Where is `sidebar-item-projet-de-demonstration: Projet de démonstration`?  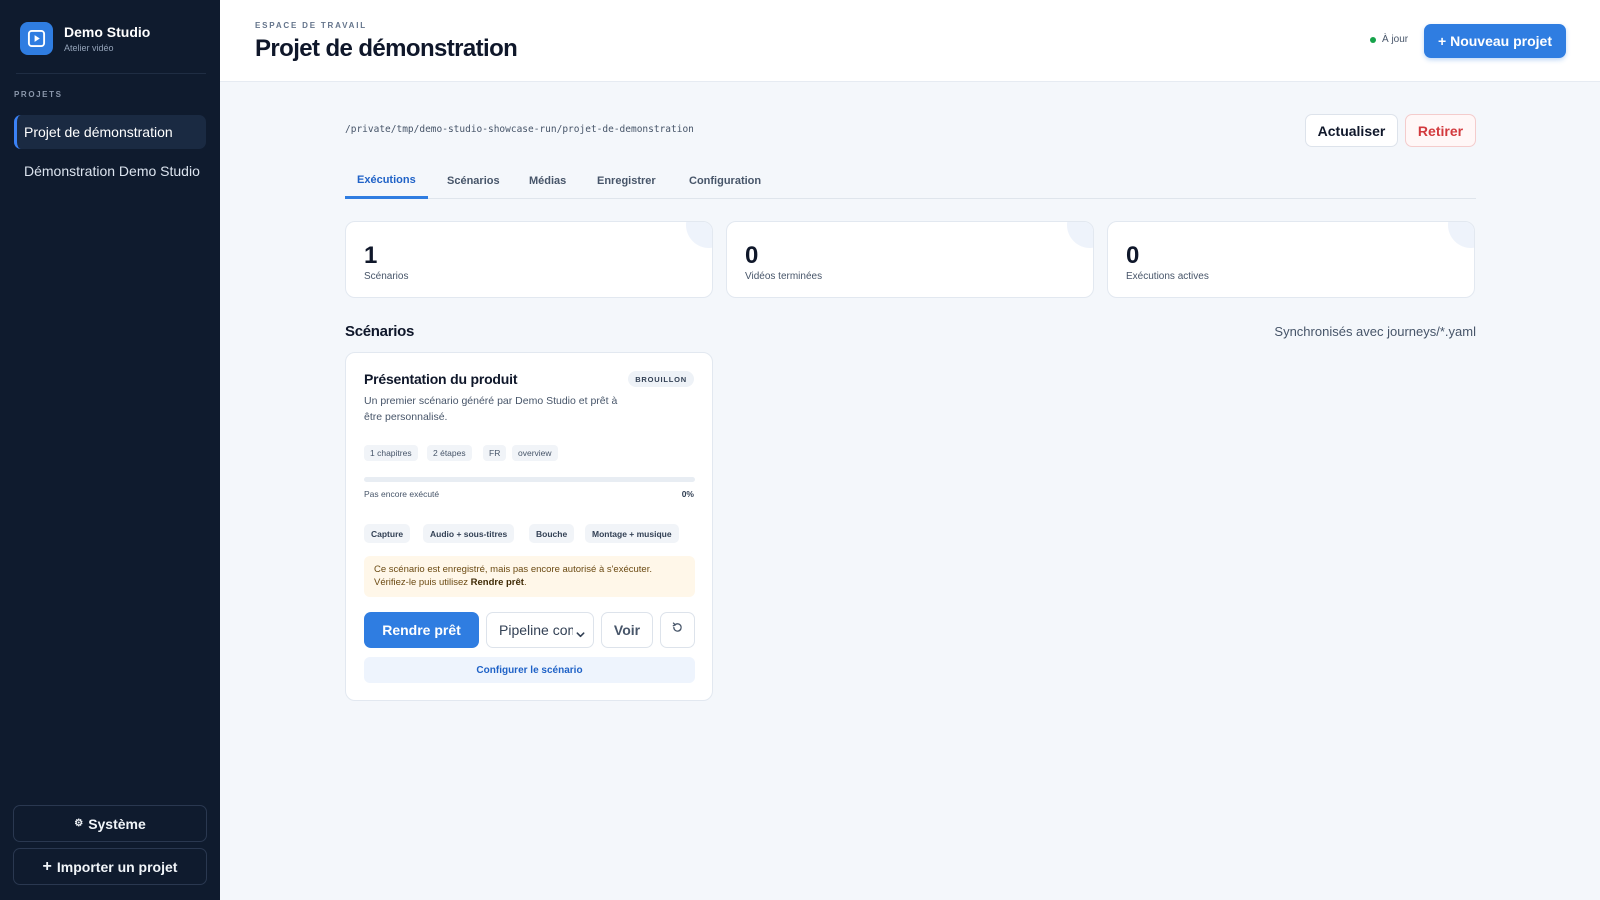
sidebar-item-projet-de-demonstration: Projet de démonstration is located at coordinates (110, 132).